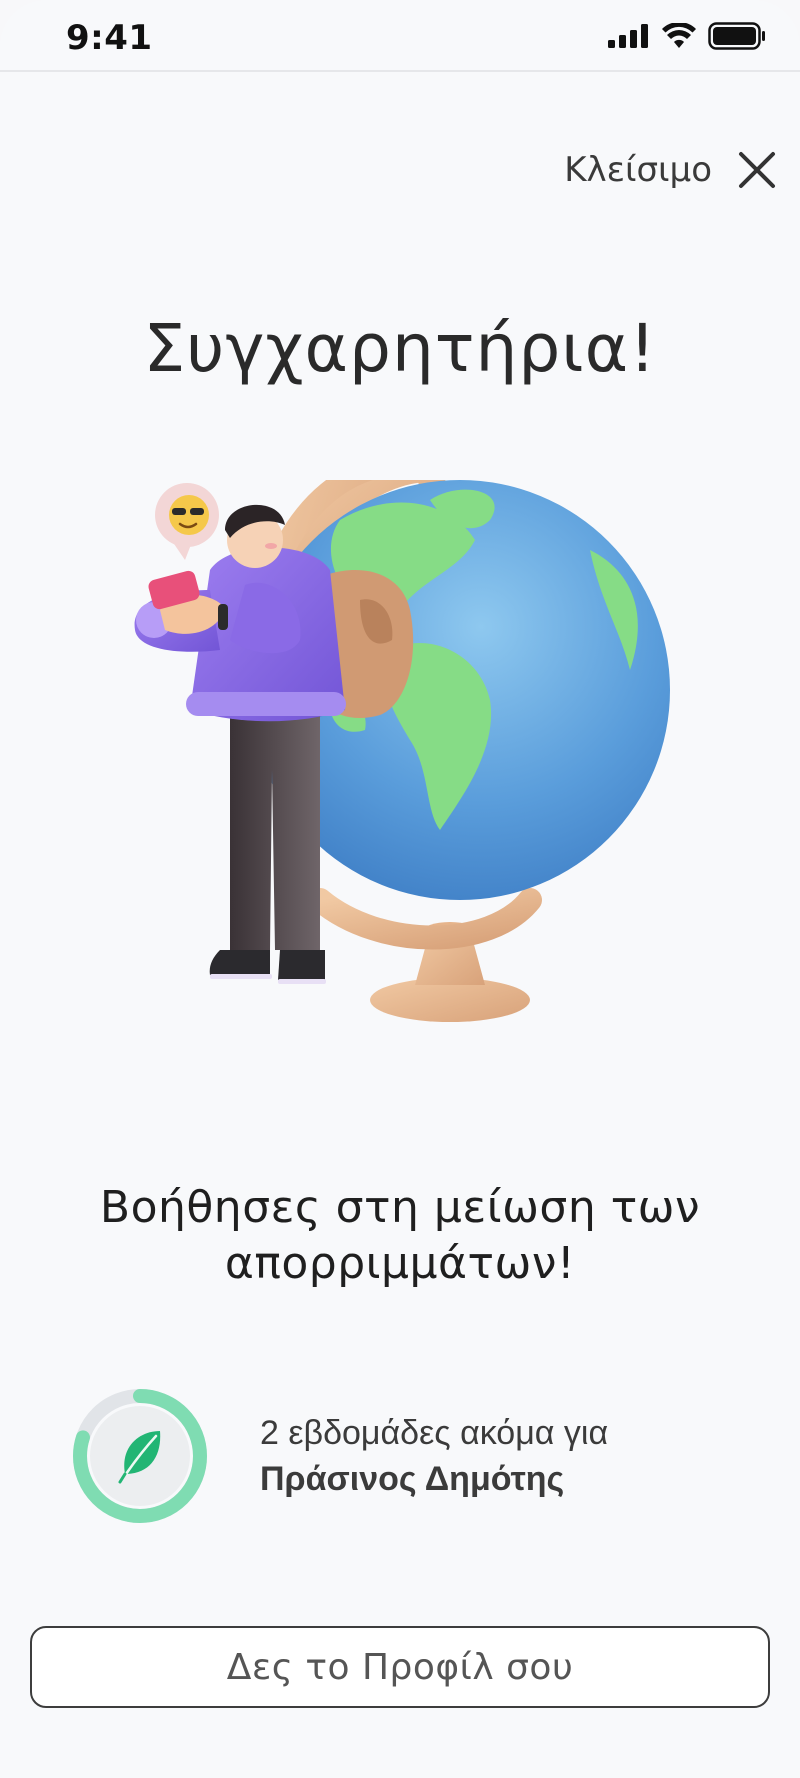 The height and width of the screenshot is (1778, 800). Describe the element at coordinates (400, 1667) in the screenshot. I see `view-profile-button: Δες το Προφίλ σου` at that location.